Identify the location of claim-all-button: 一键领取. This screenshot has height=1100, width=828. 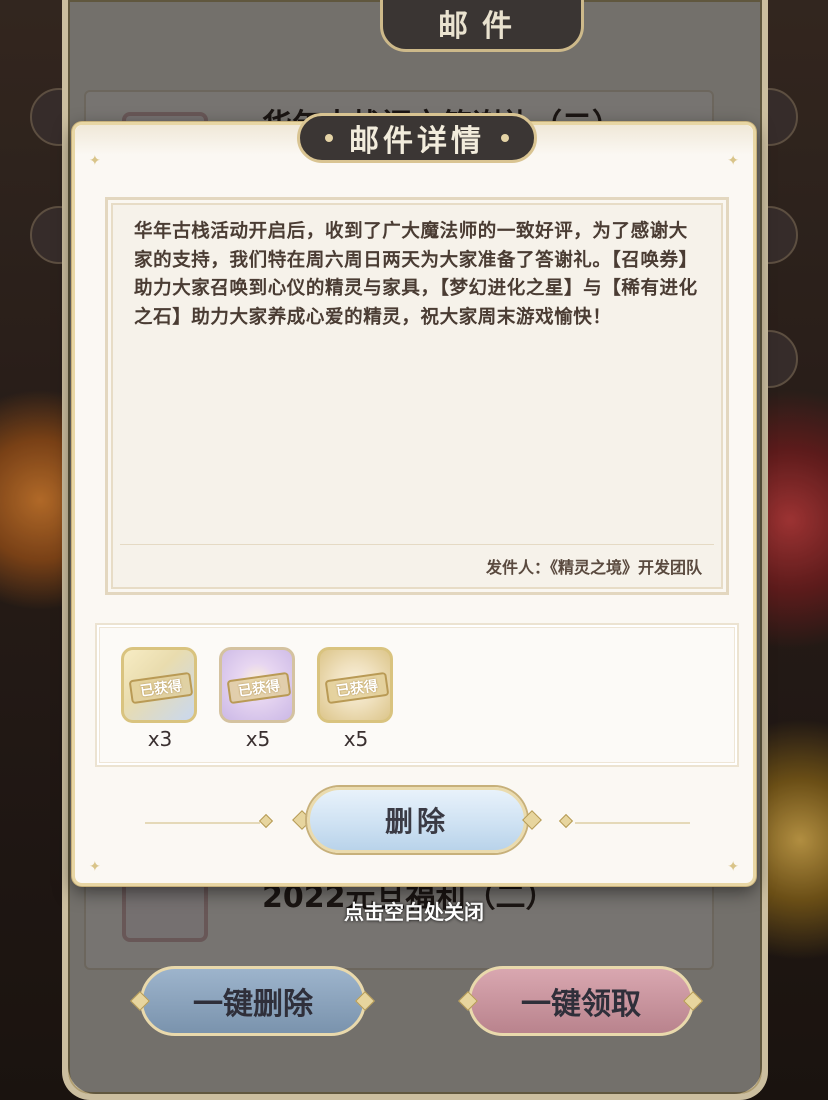
(581, 1001).